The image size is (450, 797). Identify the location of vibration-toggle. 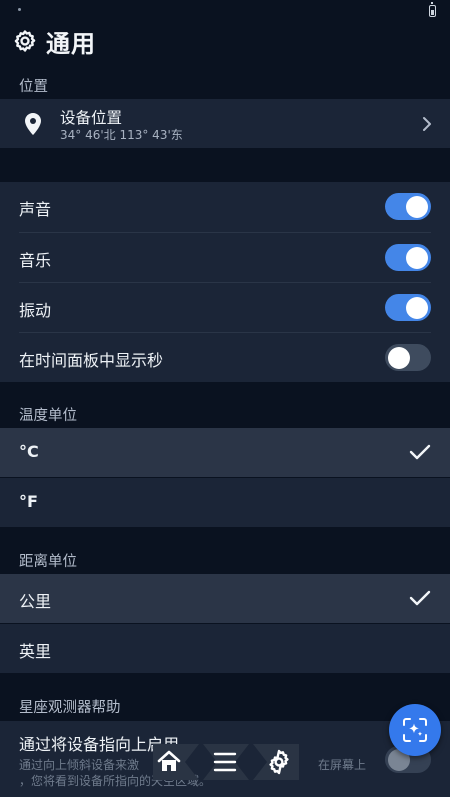
(408, 307).